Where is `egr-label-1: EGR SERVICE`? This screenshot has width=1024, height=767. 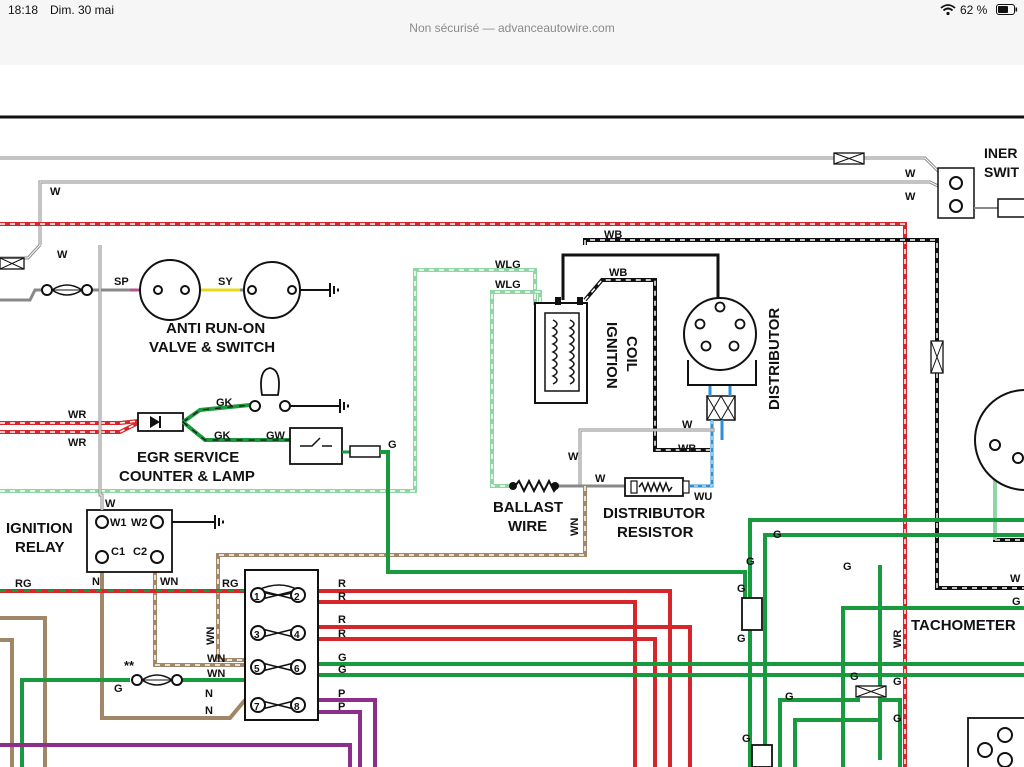 egr-label-1: EGR SERVICE is located at coordinates (188, 457).